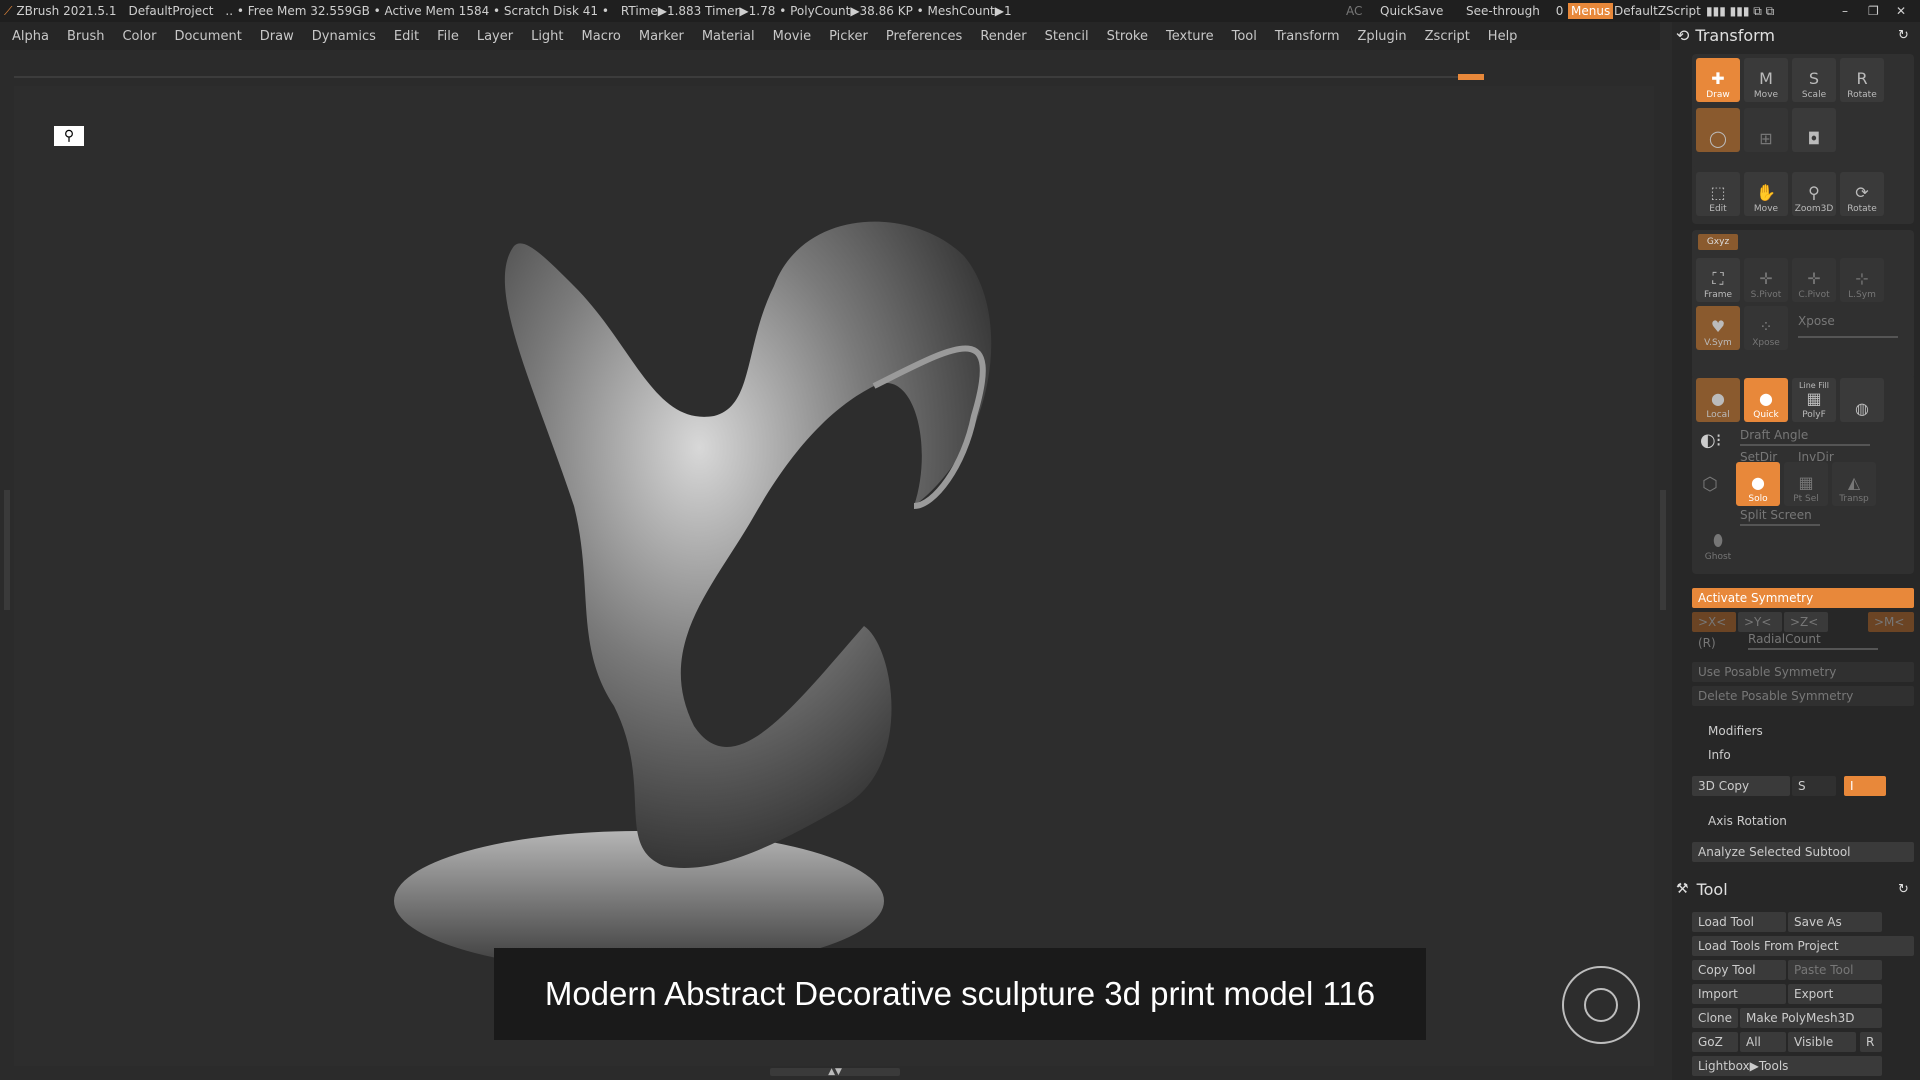 The image size is (1920, 1080). Describe the element at coordinates (728, 36) in the screenshot. I see `menu-material: Material` at that location.